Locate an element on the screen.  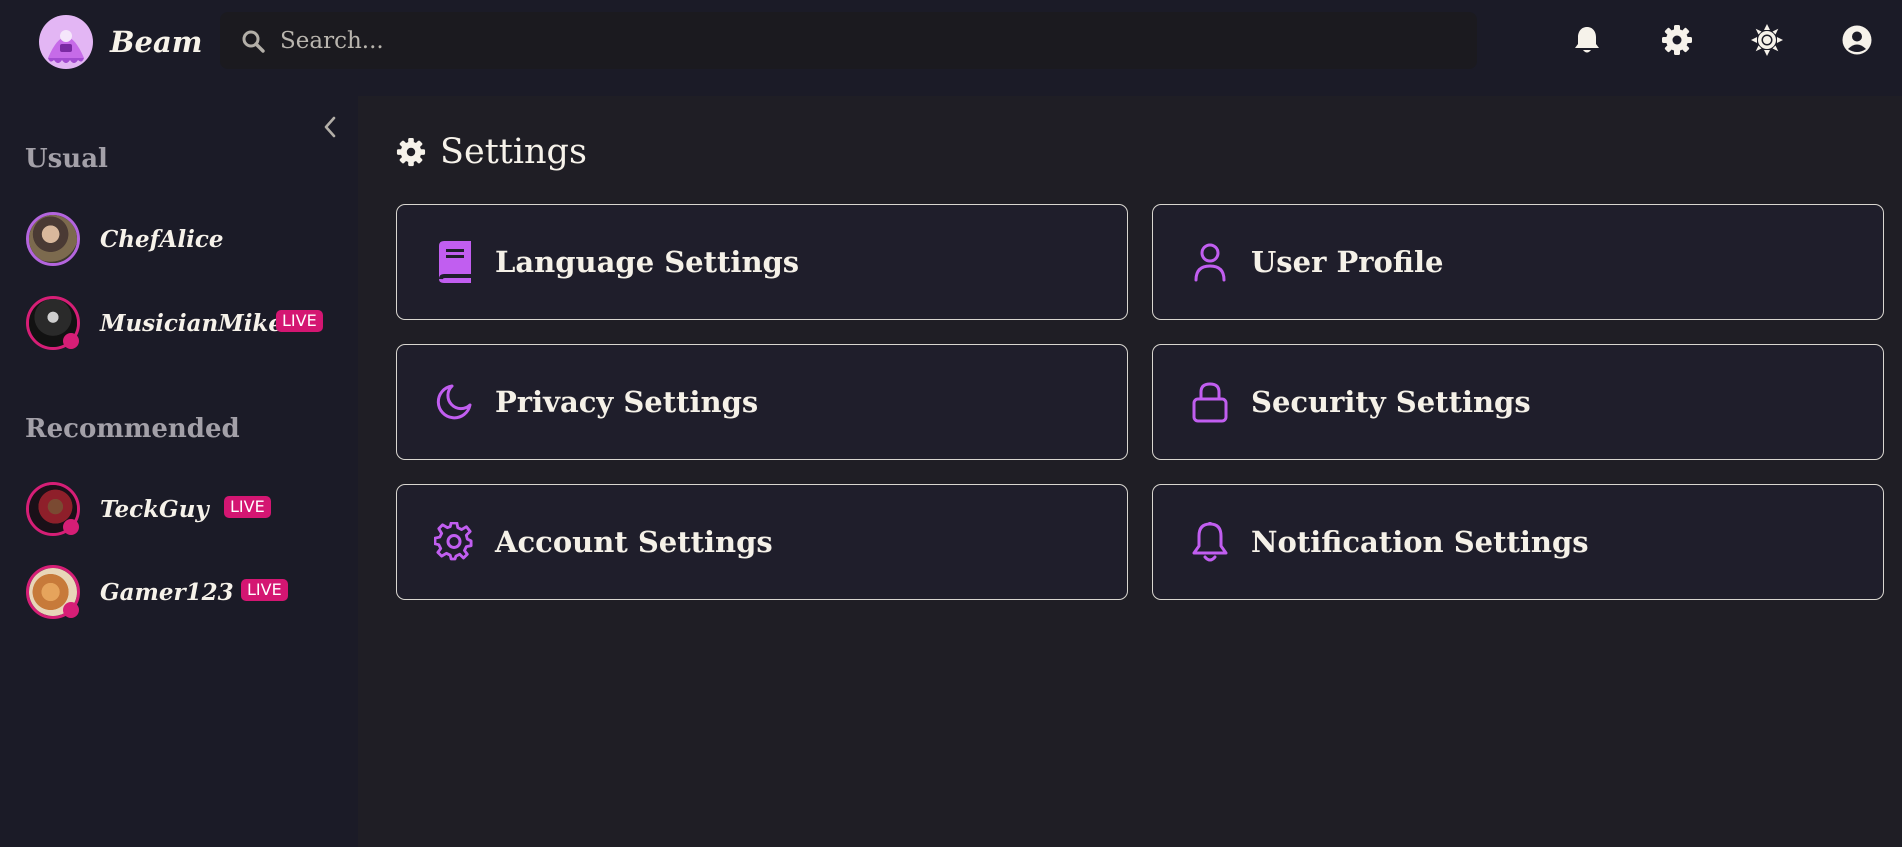
top-bar: Beam is located at coordinates (951, 48).